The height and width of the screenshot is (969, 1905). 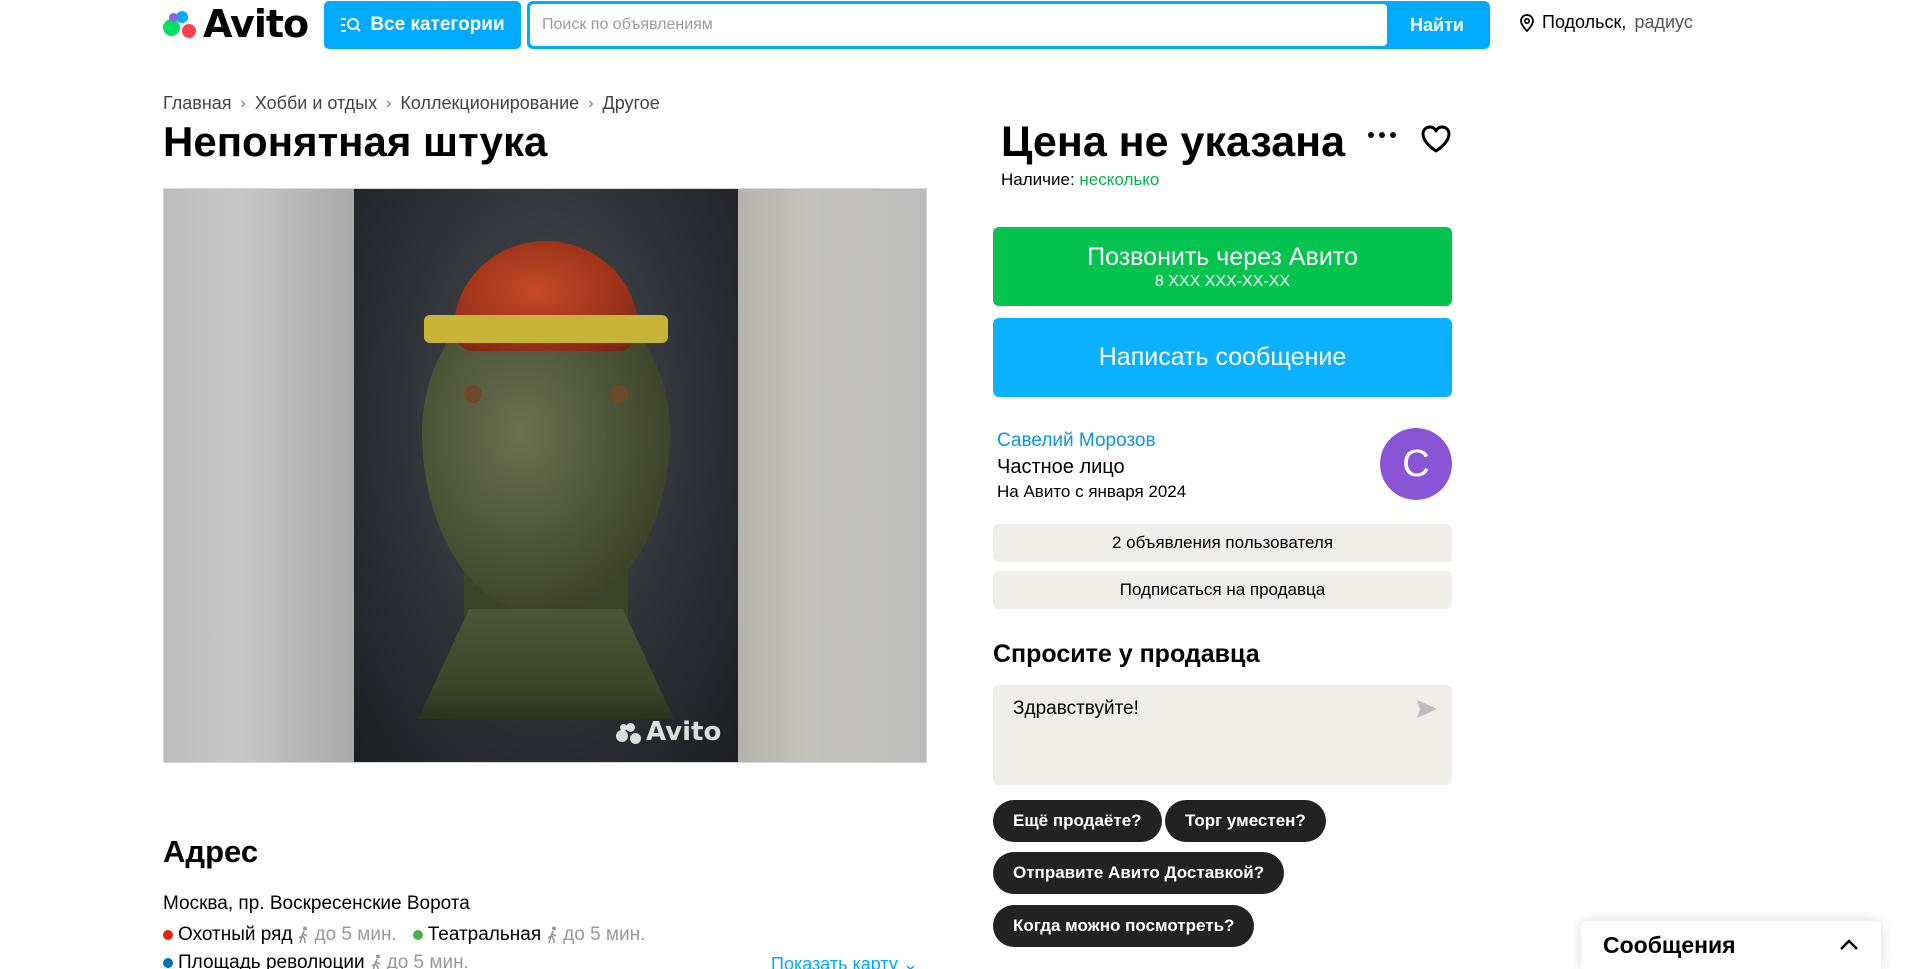 I want to click on avito-logo: Avito, so click(x=236, y=24).